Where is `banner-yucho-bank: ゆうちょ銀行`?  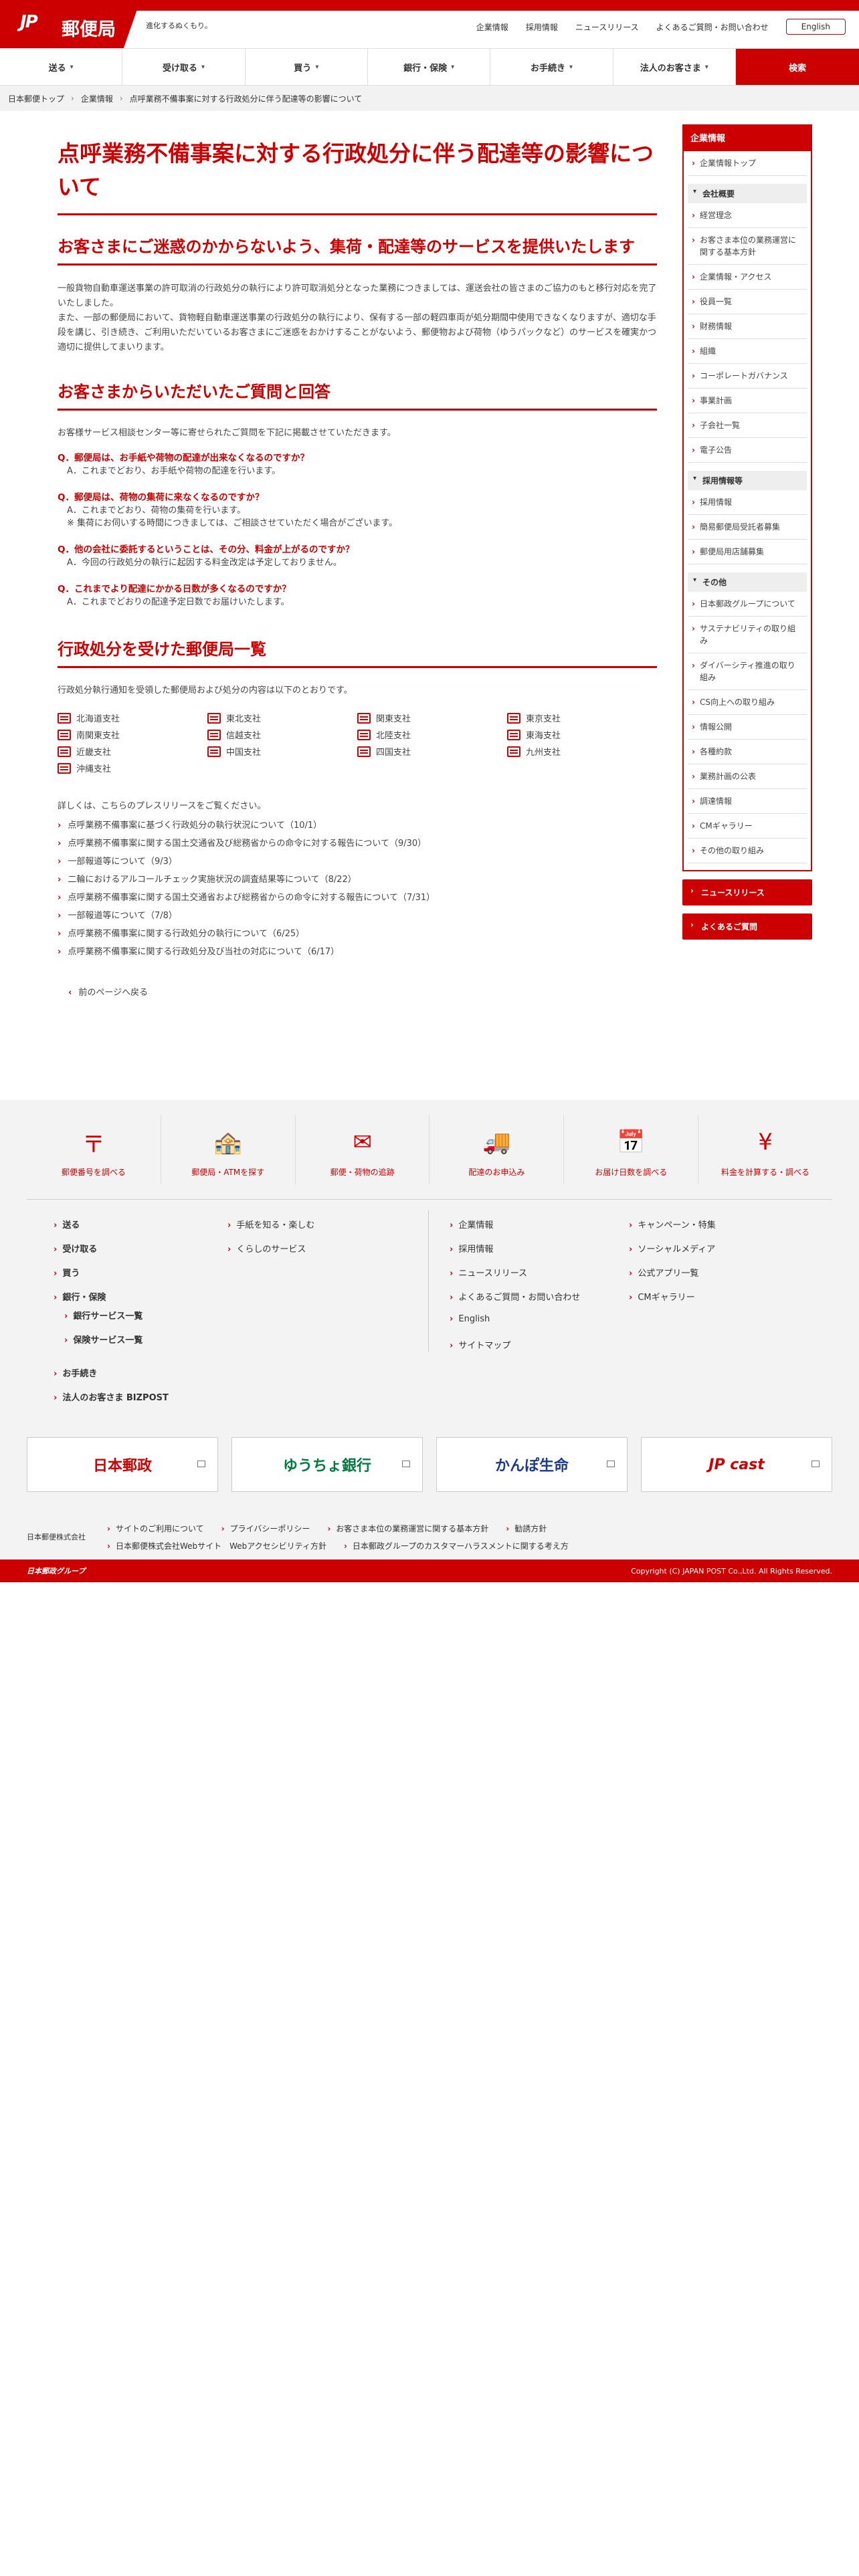
banner-yucho-bank: ゆうちょ銀行 is located at coordinates (327, 1465).